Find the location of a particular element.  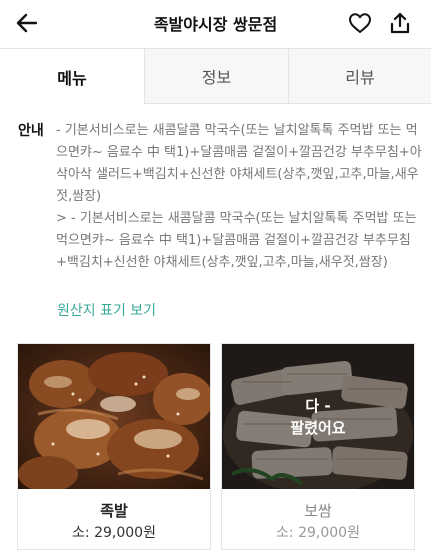

menu-item-name: 보쌈 is located at coordinates (318, 511).